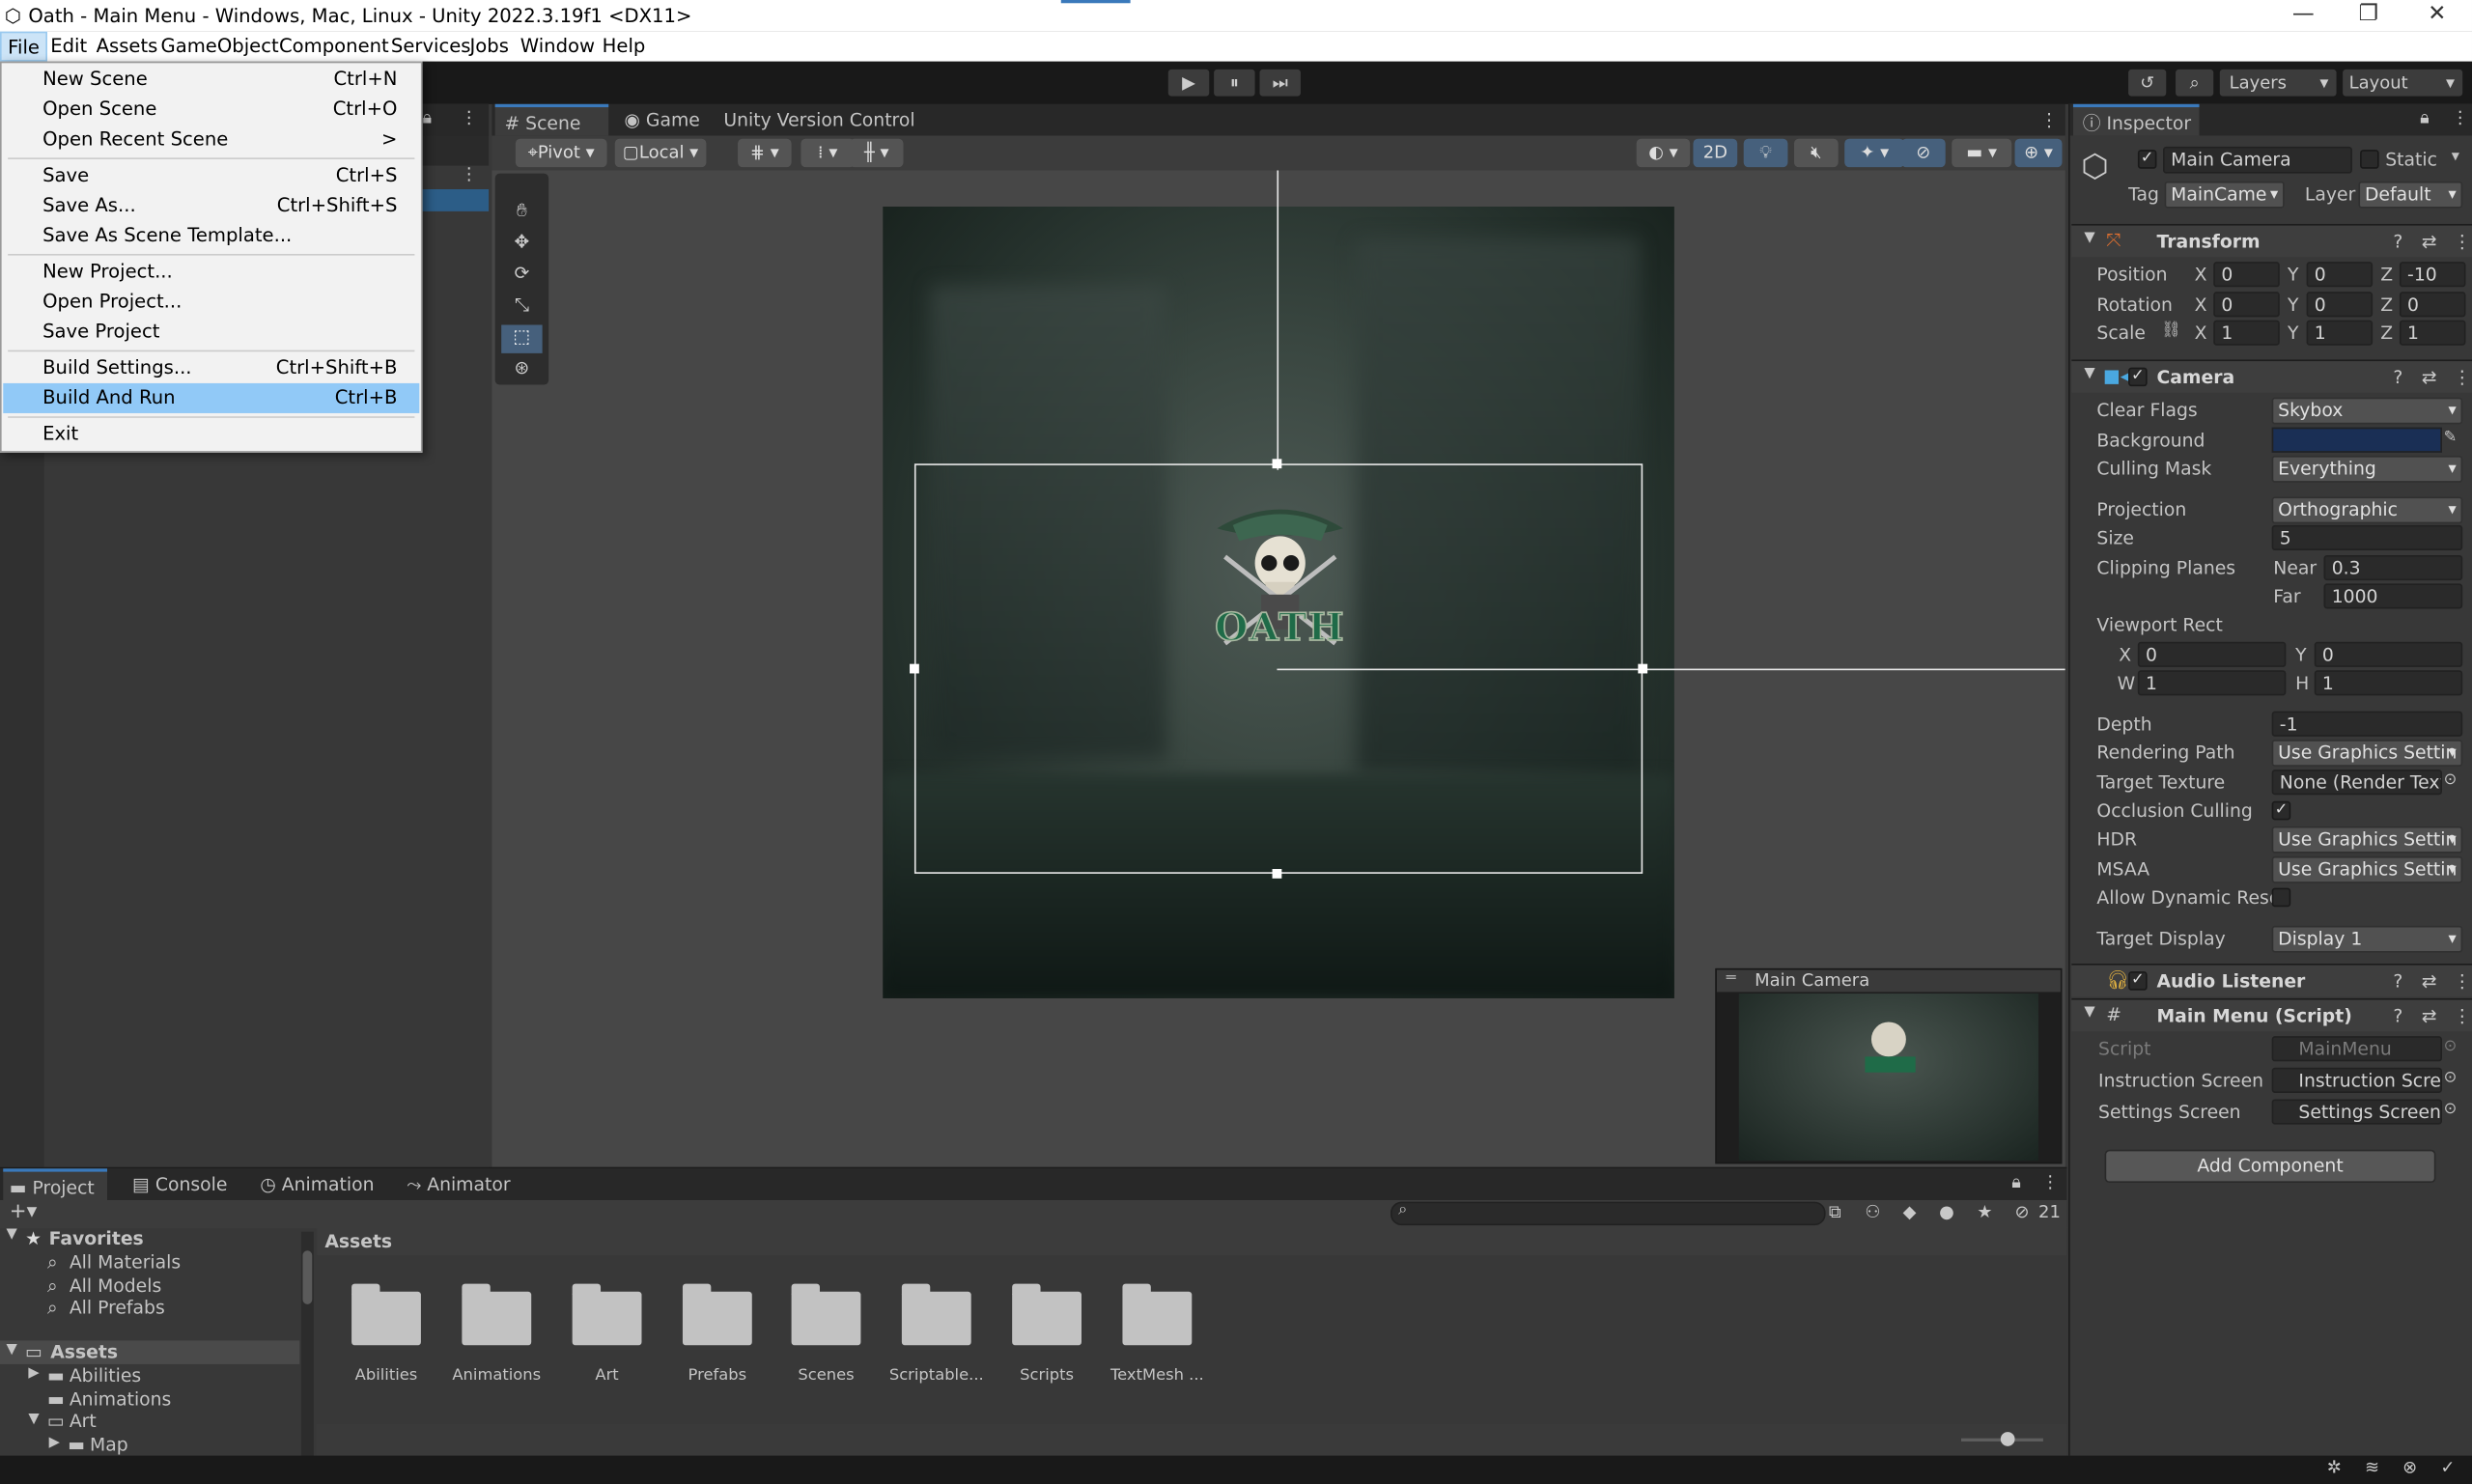 This screenshot has height=1484, width=2472. Describe the element at coordinates (84, 1351) in the screenshot. I see `assets-root-label: Assets` at that location.